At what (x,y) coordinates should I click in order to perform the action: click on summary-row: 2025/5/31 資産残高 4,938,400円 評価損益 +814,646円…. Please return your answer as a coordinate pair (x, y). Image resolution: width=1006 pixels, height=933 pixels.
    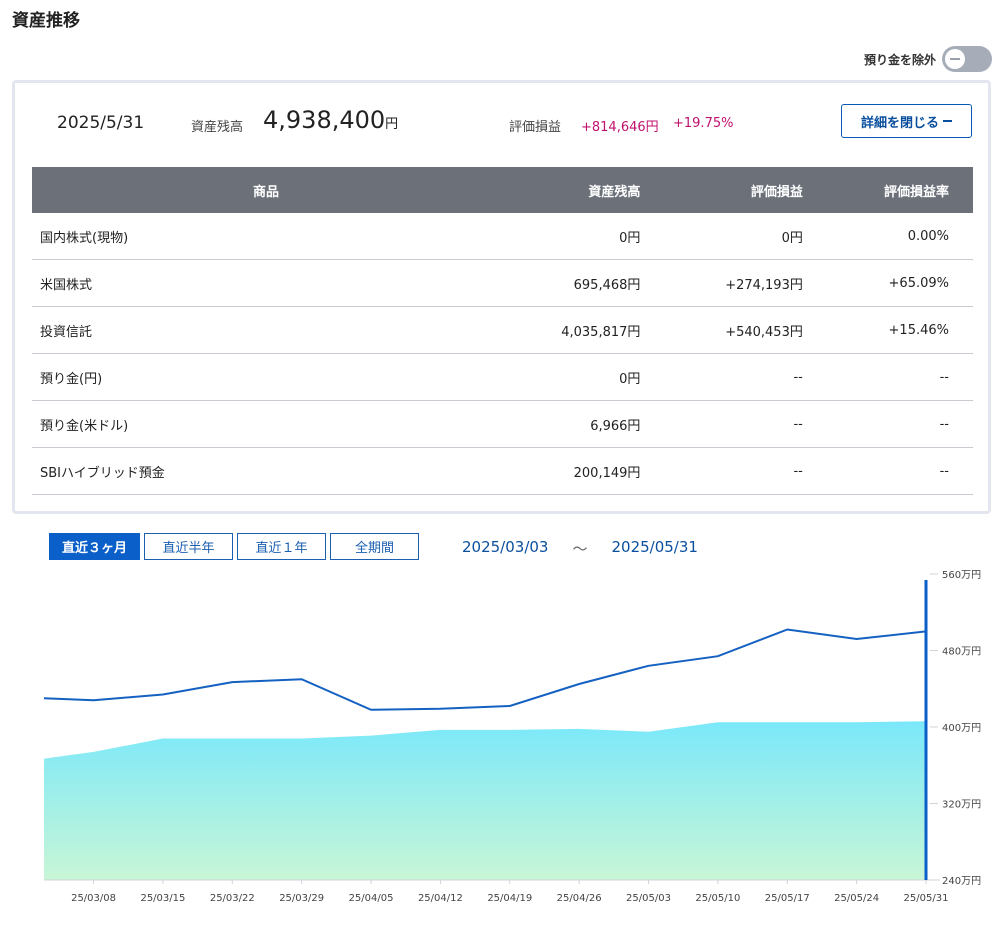
    Looking at the image, I should click on (501, 123).